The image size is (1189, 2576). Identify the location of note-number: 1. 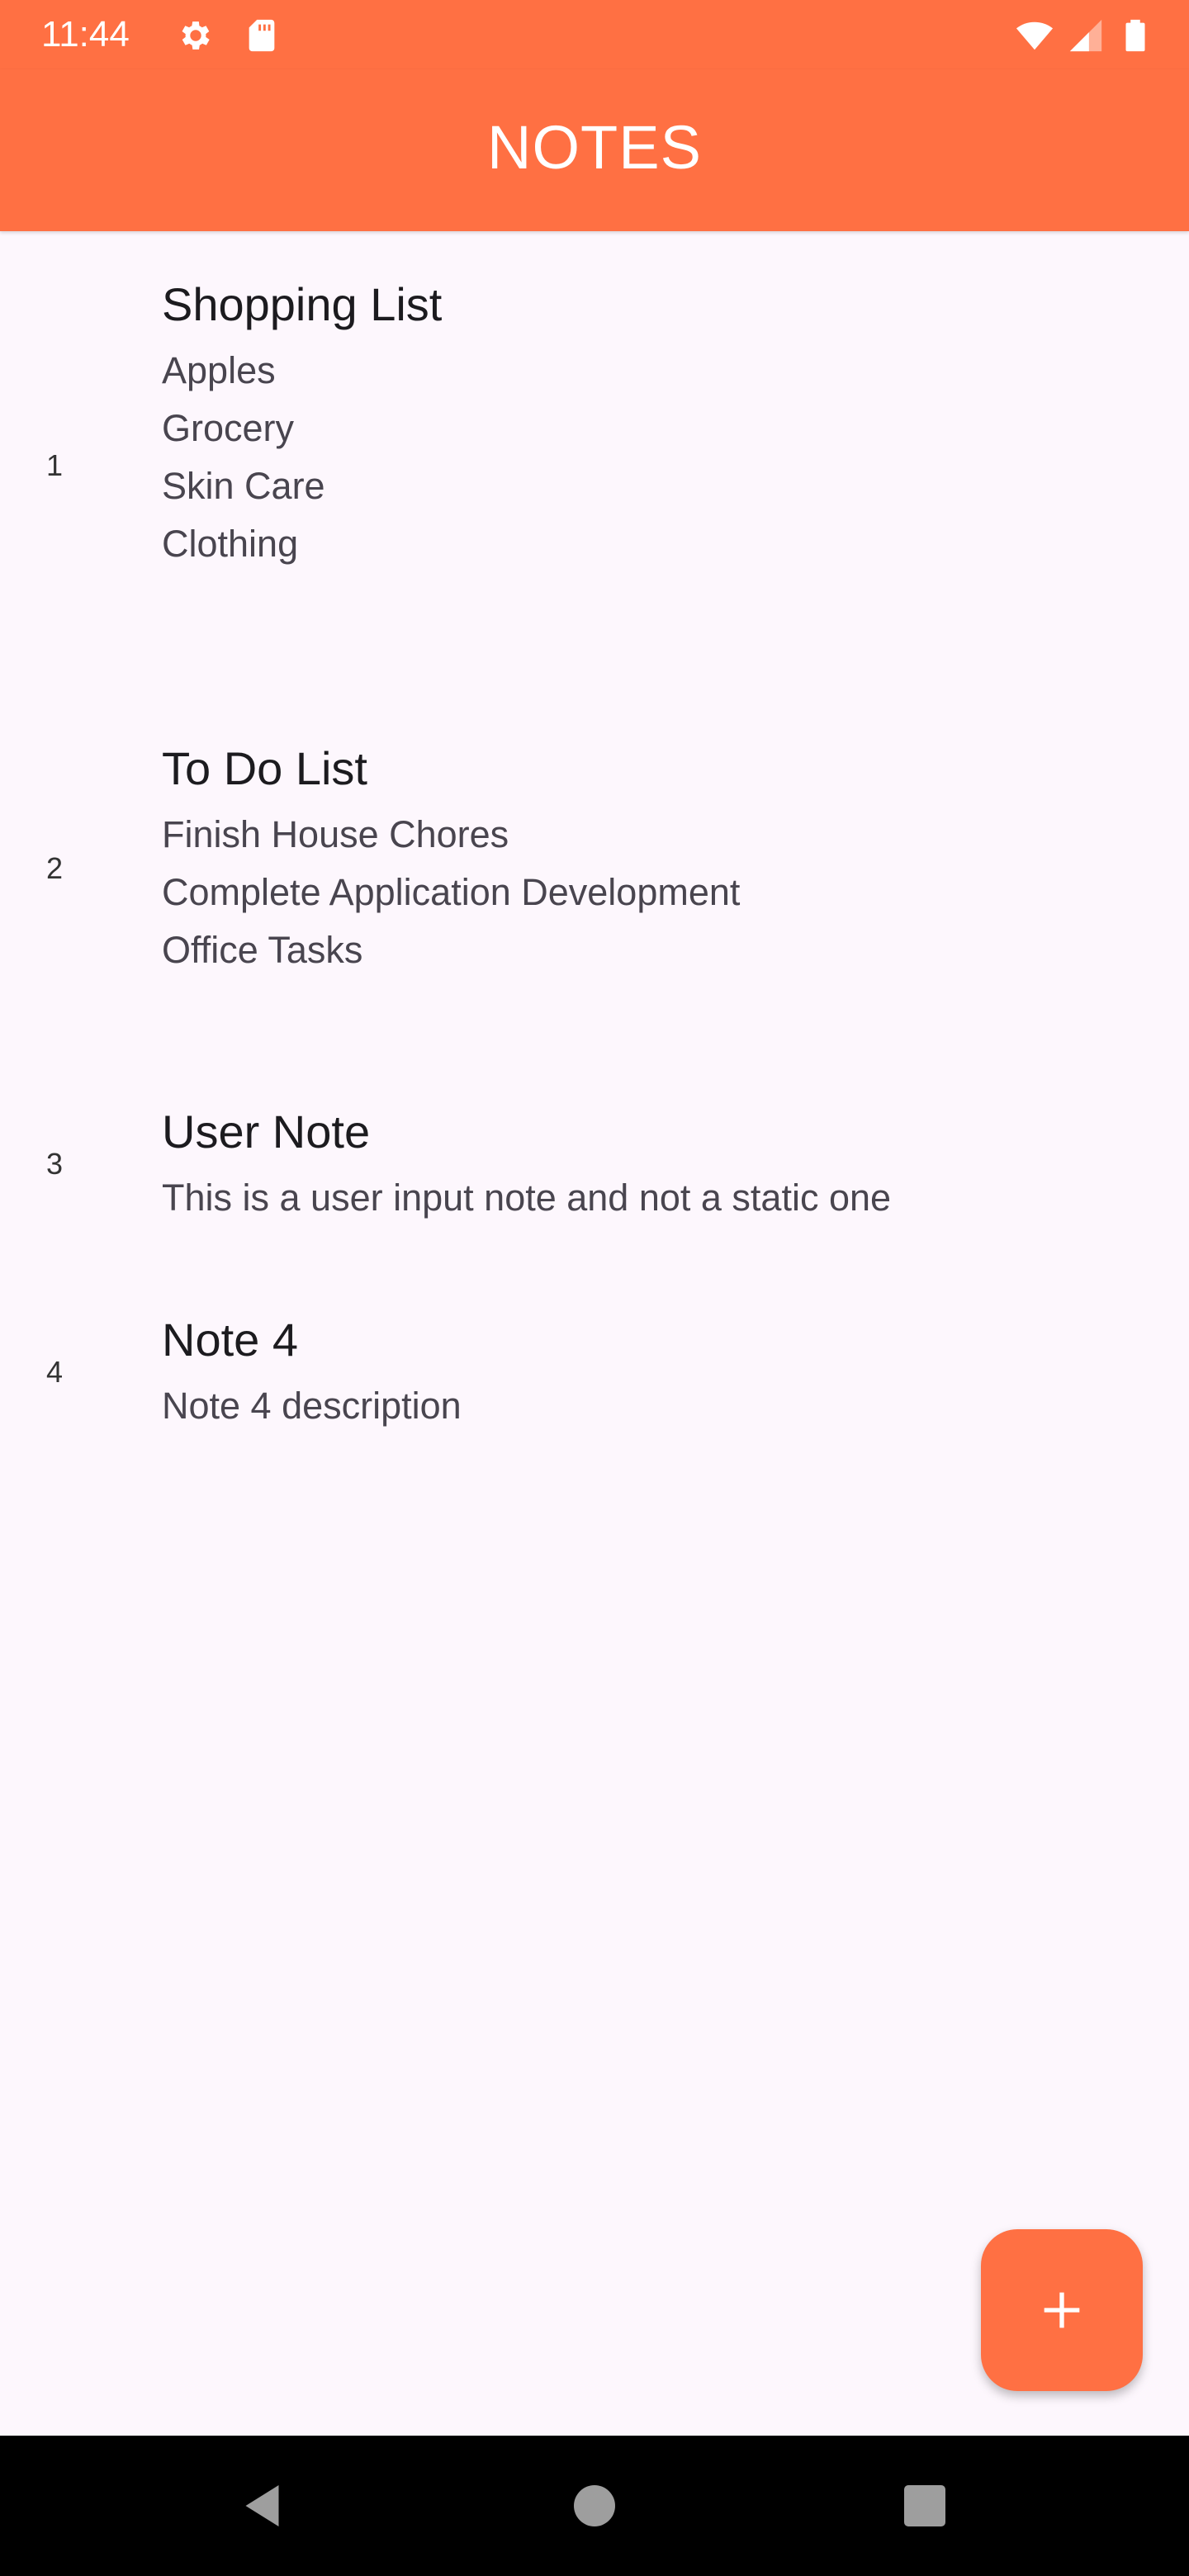
(55, 465).